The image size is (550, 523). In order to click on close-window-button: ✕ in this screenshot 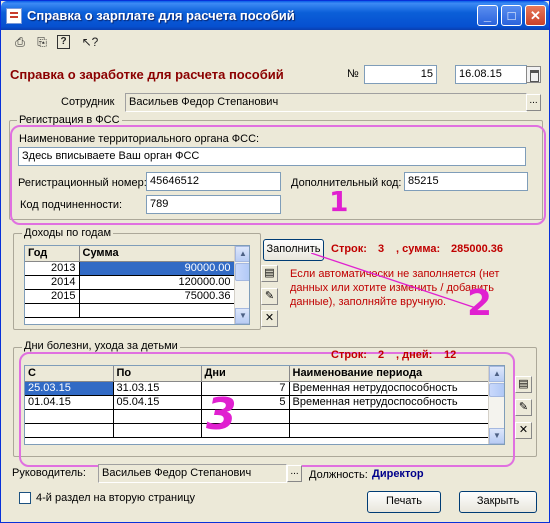, I will do `click(535, 15)`.